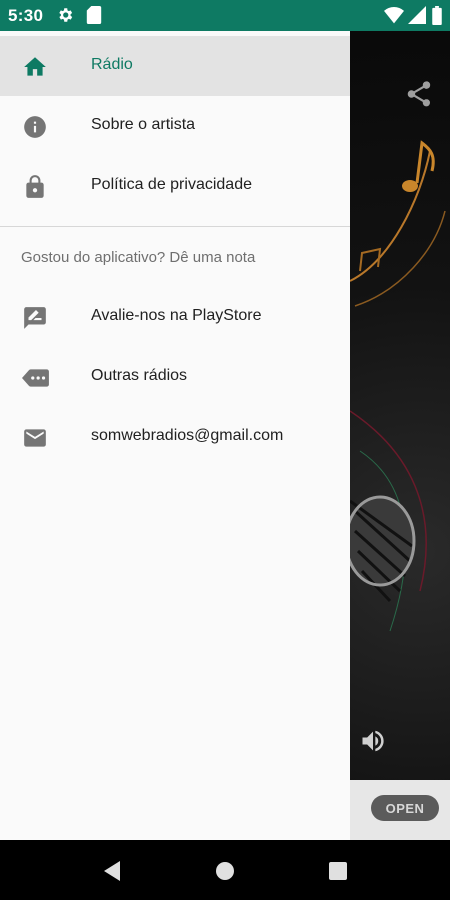 The height and width of the screenshot is (900, 450). I want to click on drawer-item-email: somwebradios@gmail.com, so click(175, 437).